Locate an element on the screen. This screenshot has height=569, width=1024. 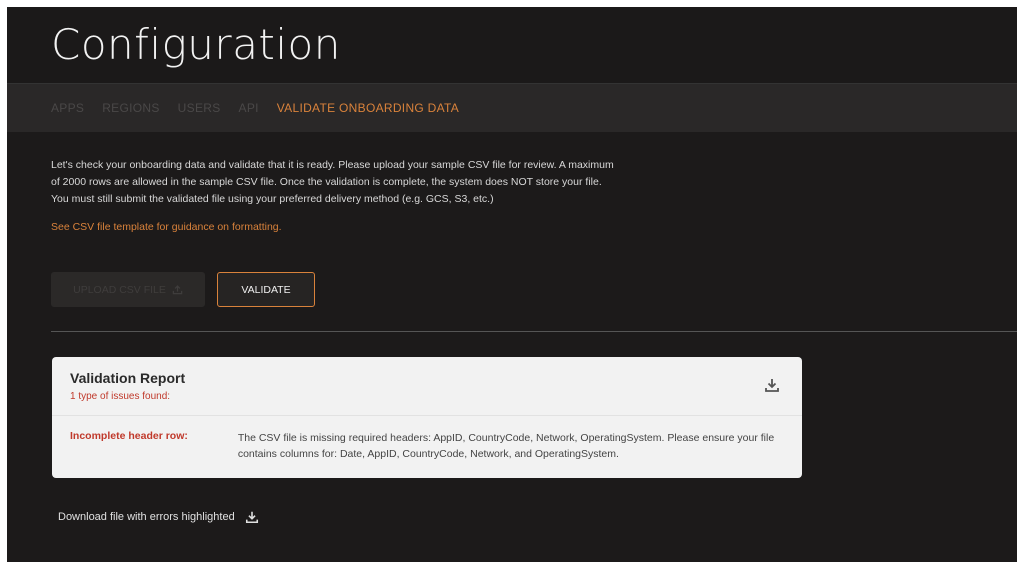
section-divider is located at coordinates (534, 331).